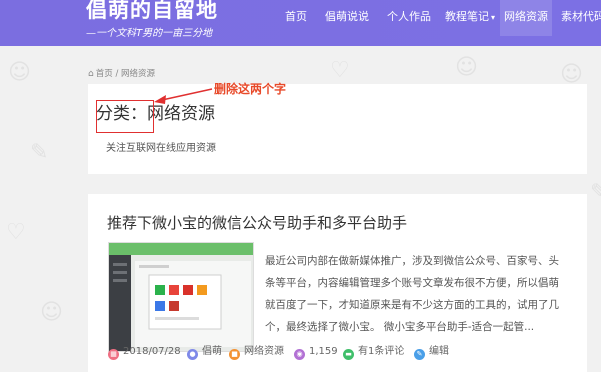 This screenshot has width=601, height=372. Describe the element at coordinates (381, 351) in the screenshot. I see `post-comments-text: 有1条评论` at that location.